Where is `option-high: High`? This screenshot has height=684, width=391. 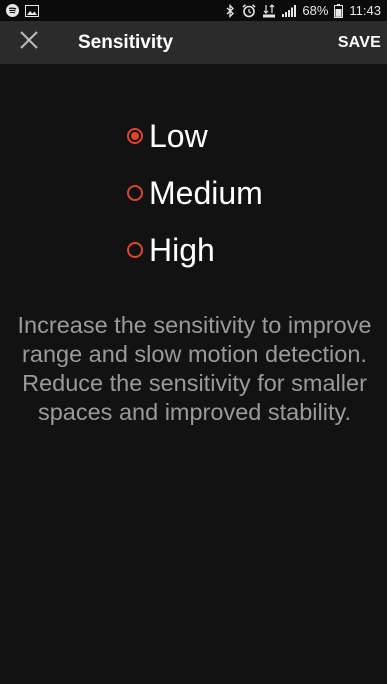
option-high: High is located at coordinates (195, 250).